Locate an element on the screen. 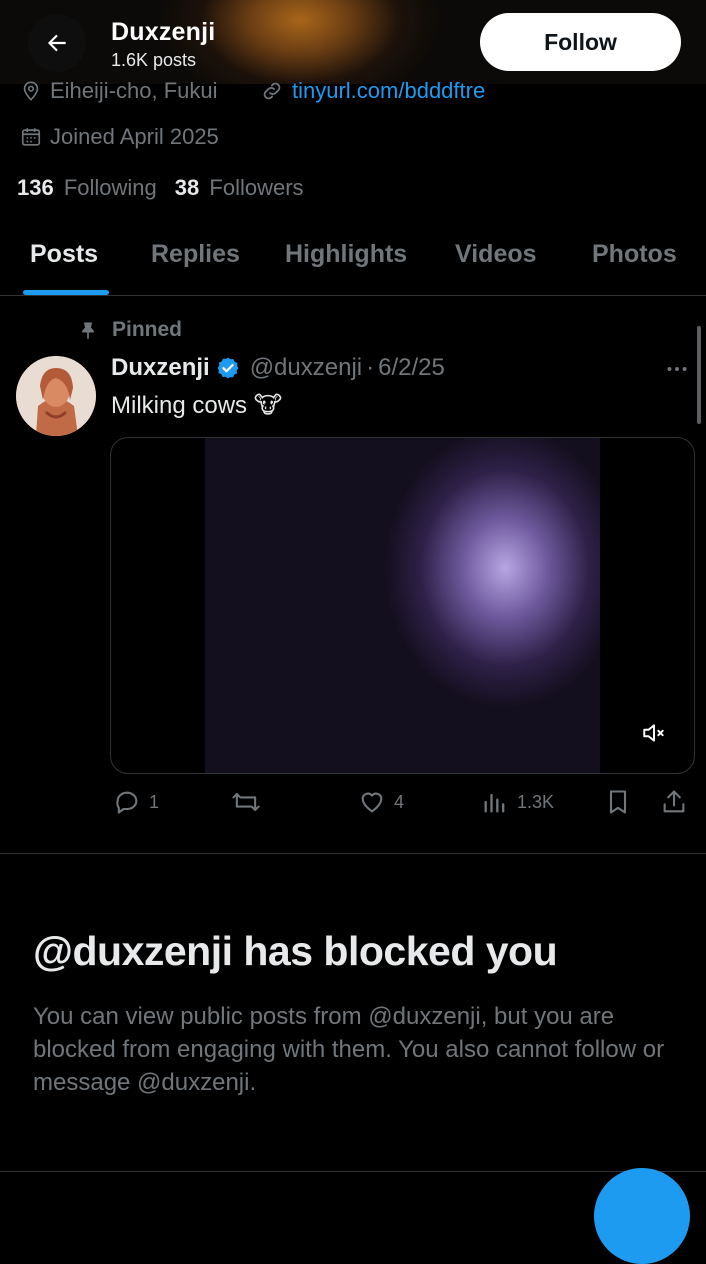  mute-button is located at coordinates (654, 733).